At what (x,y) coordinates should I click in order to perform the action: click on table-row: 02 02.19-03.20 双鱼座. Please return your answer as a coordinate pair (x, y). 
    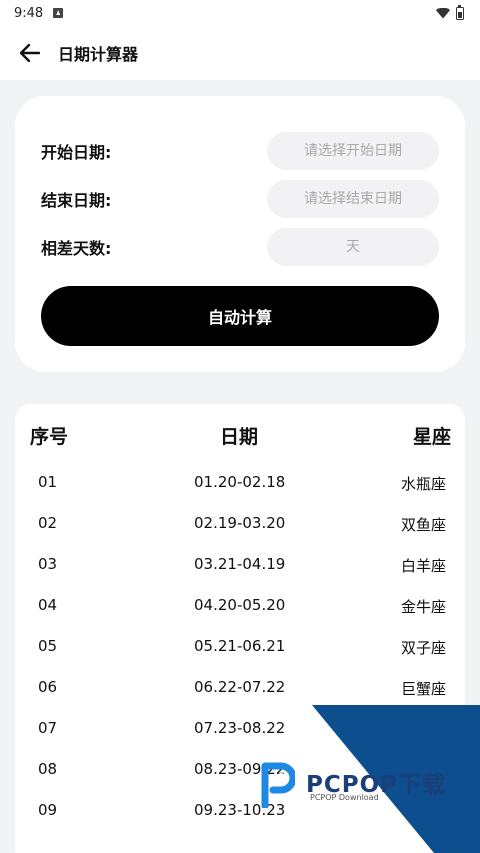
    Looking at the image, I should click on (240, 524).